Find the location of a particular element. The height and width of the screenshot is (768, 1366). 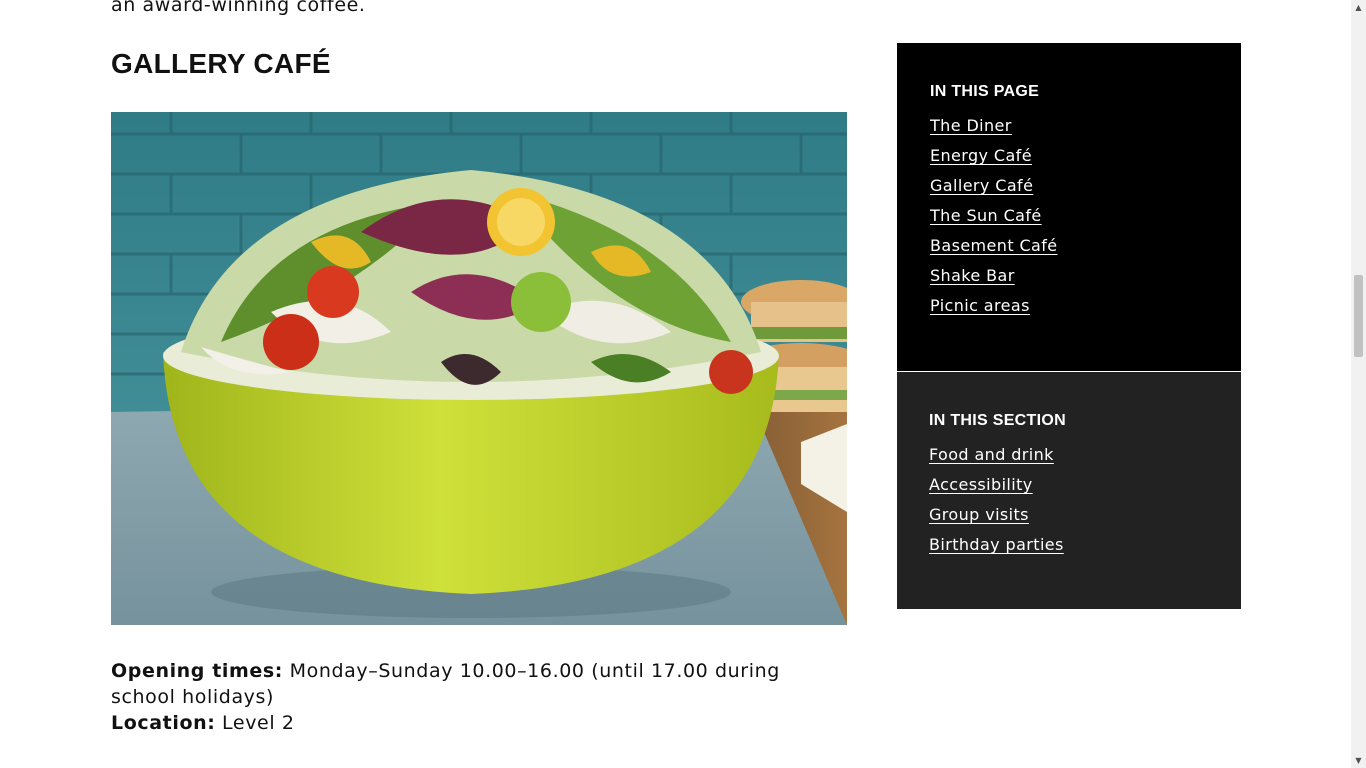

link-the-sun-cafe: The Sun Café is located at coordinates (986, 215).